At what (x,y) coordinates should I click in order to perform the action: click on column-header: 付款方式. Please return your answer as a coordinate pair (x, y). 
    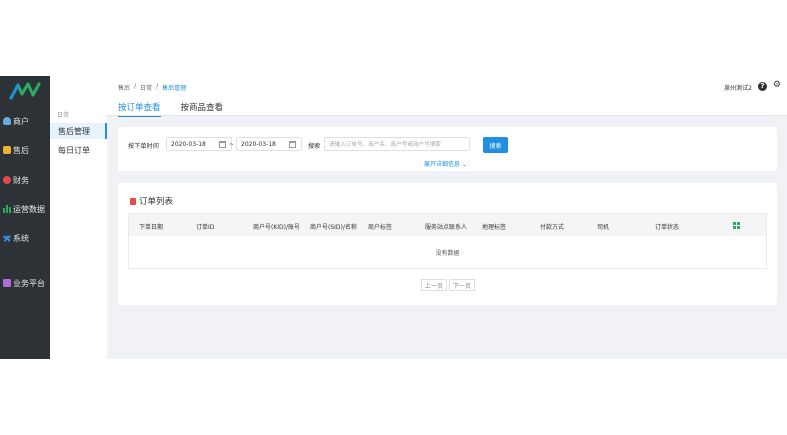
    Looking at the image, I should click on (552, 226).